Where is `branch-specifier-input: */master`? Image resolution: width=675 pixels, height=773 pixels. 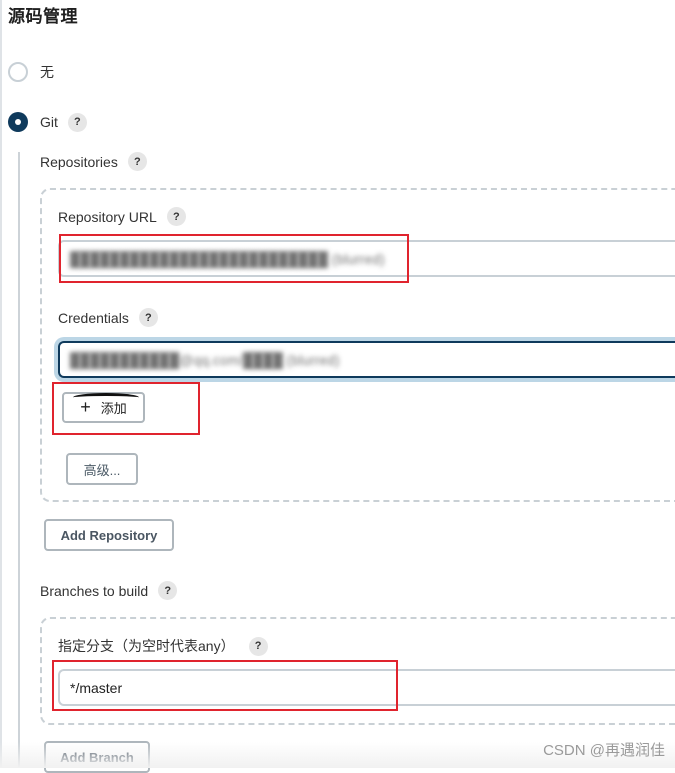 branch-specifier-input: */master is located at coordinates (366, 687).